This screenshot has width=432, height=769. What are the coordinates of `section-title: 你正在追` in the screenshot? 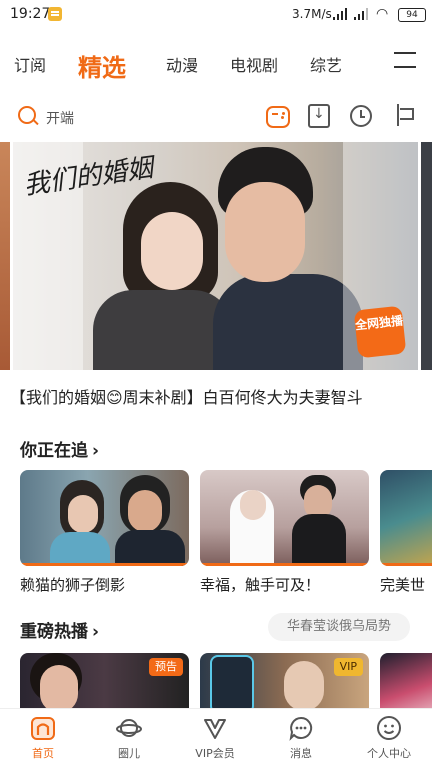 It's located at (54, 451).